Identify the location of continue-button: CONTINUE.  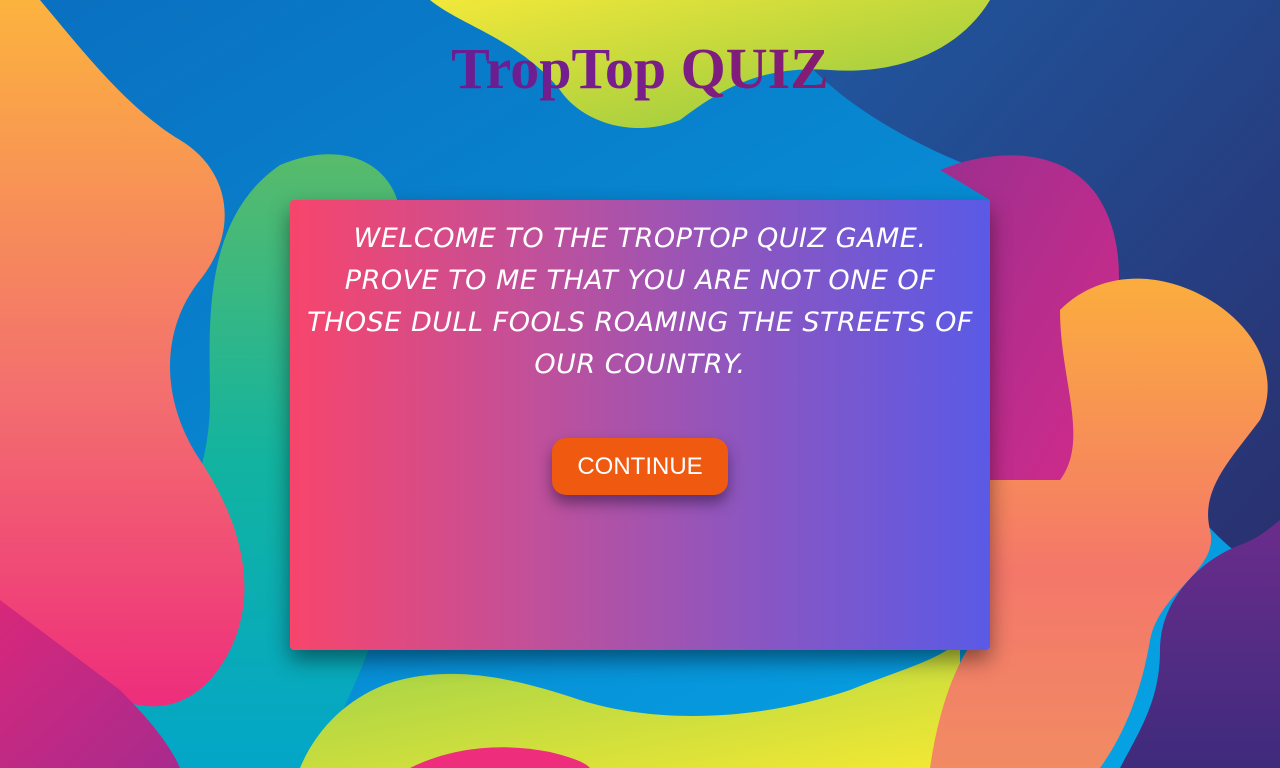
(640, 466).